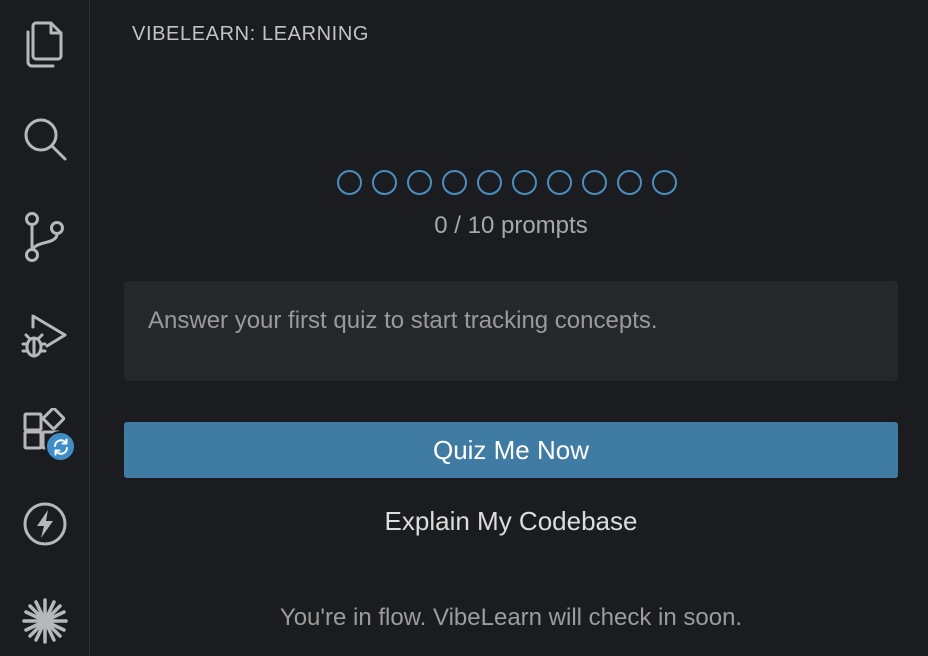 The height and width of the screenshot is (656, 928). What do you see at coordinates (509, 521) in the screenshot?
I see `explain-my-codebase-link: Explain My Codebase` at bounding box center [509, 521].